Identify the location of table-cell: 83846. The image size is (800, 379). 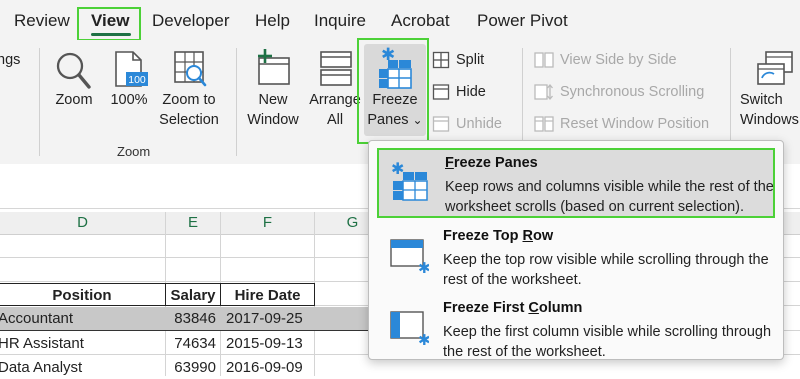
(195, 318).